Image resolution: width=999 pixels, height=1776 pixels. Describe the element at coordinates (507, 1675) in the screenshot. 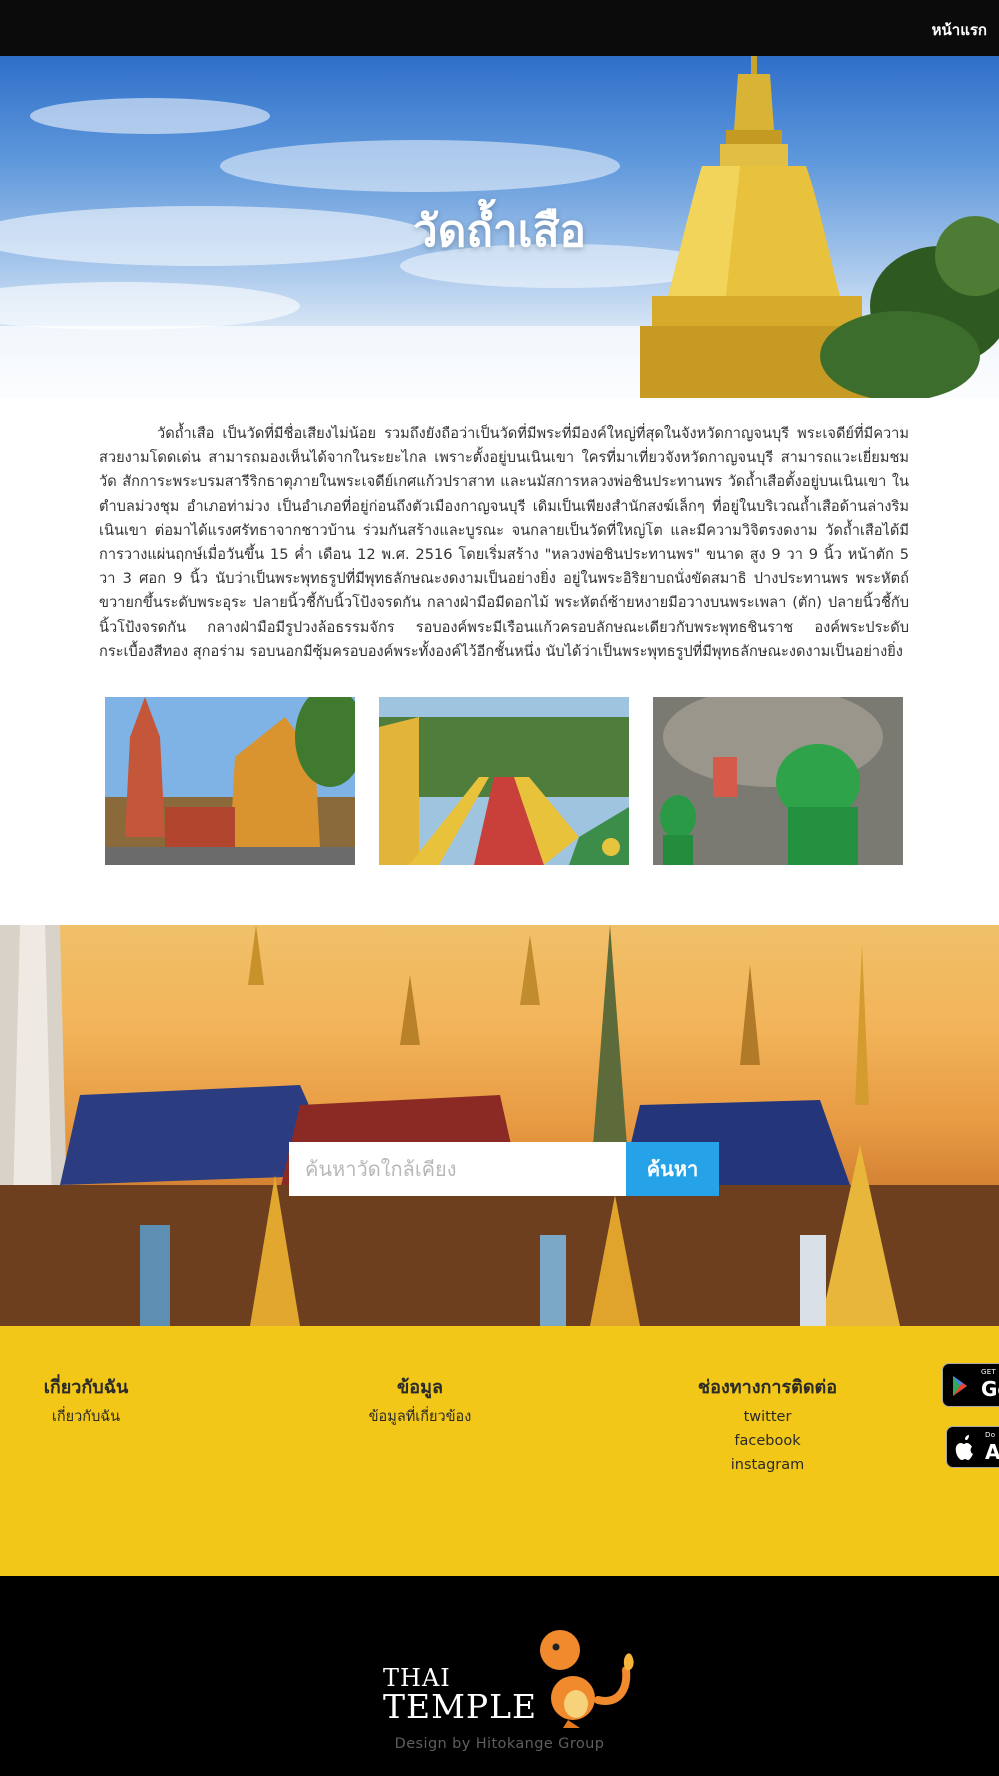

I see `thai-temple-logo: THAI TEMPLE` at that location.